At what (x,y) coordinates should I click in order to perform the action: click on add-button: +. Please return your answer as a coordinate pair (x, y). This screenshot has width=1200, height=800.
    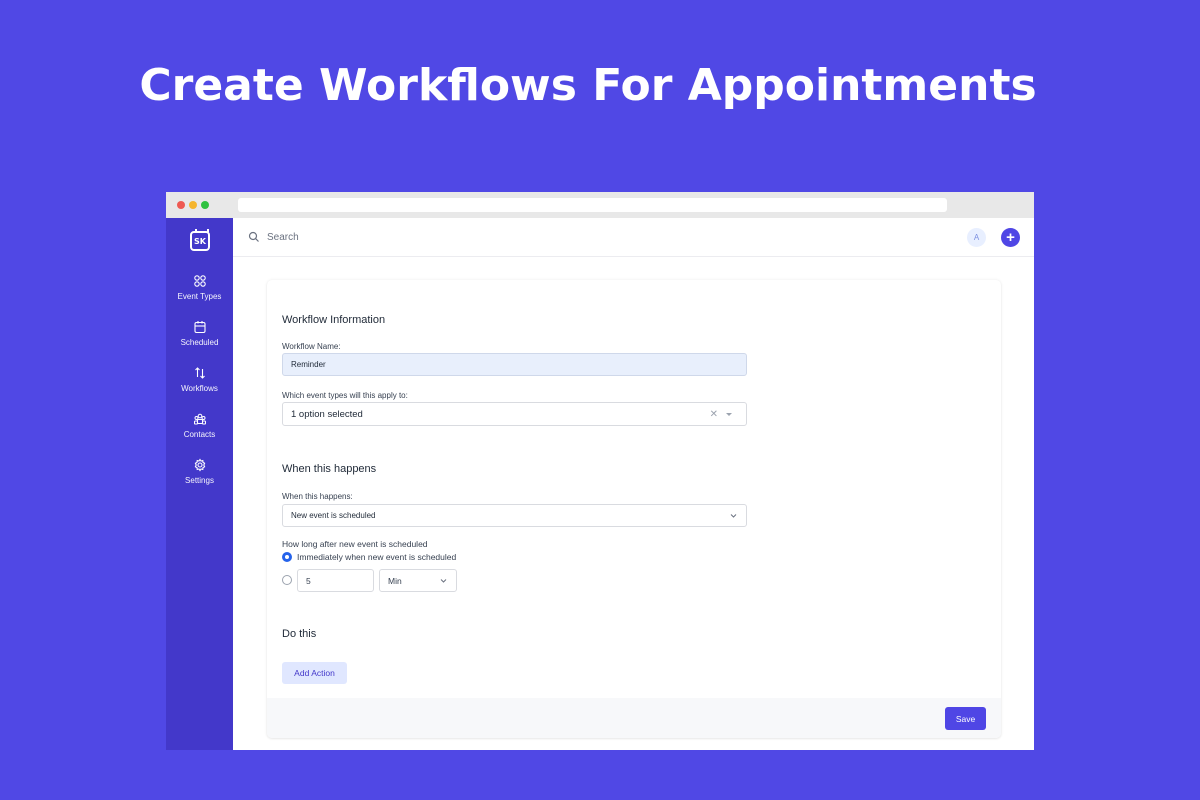
    Looking at the image, I should click on (1010, 237).